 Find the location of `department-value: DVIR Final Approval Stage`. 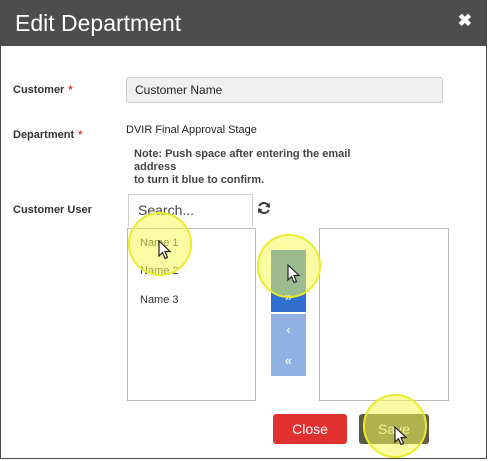

department-value: DVIR Final Approval Stage is located at coordinates (191, 130).